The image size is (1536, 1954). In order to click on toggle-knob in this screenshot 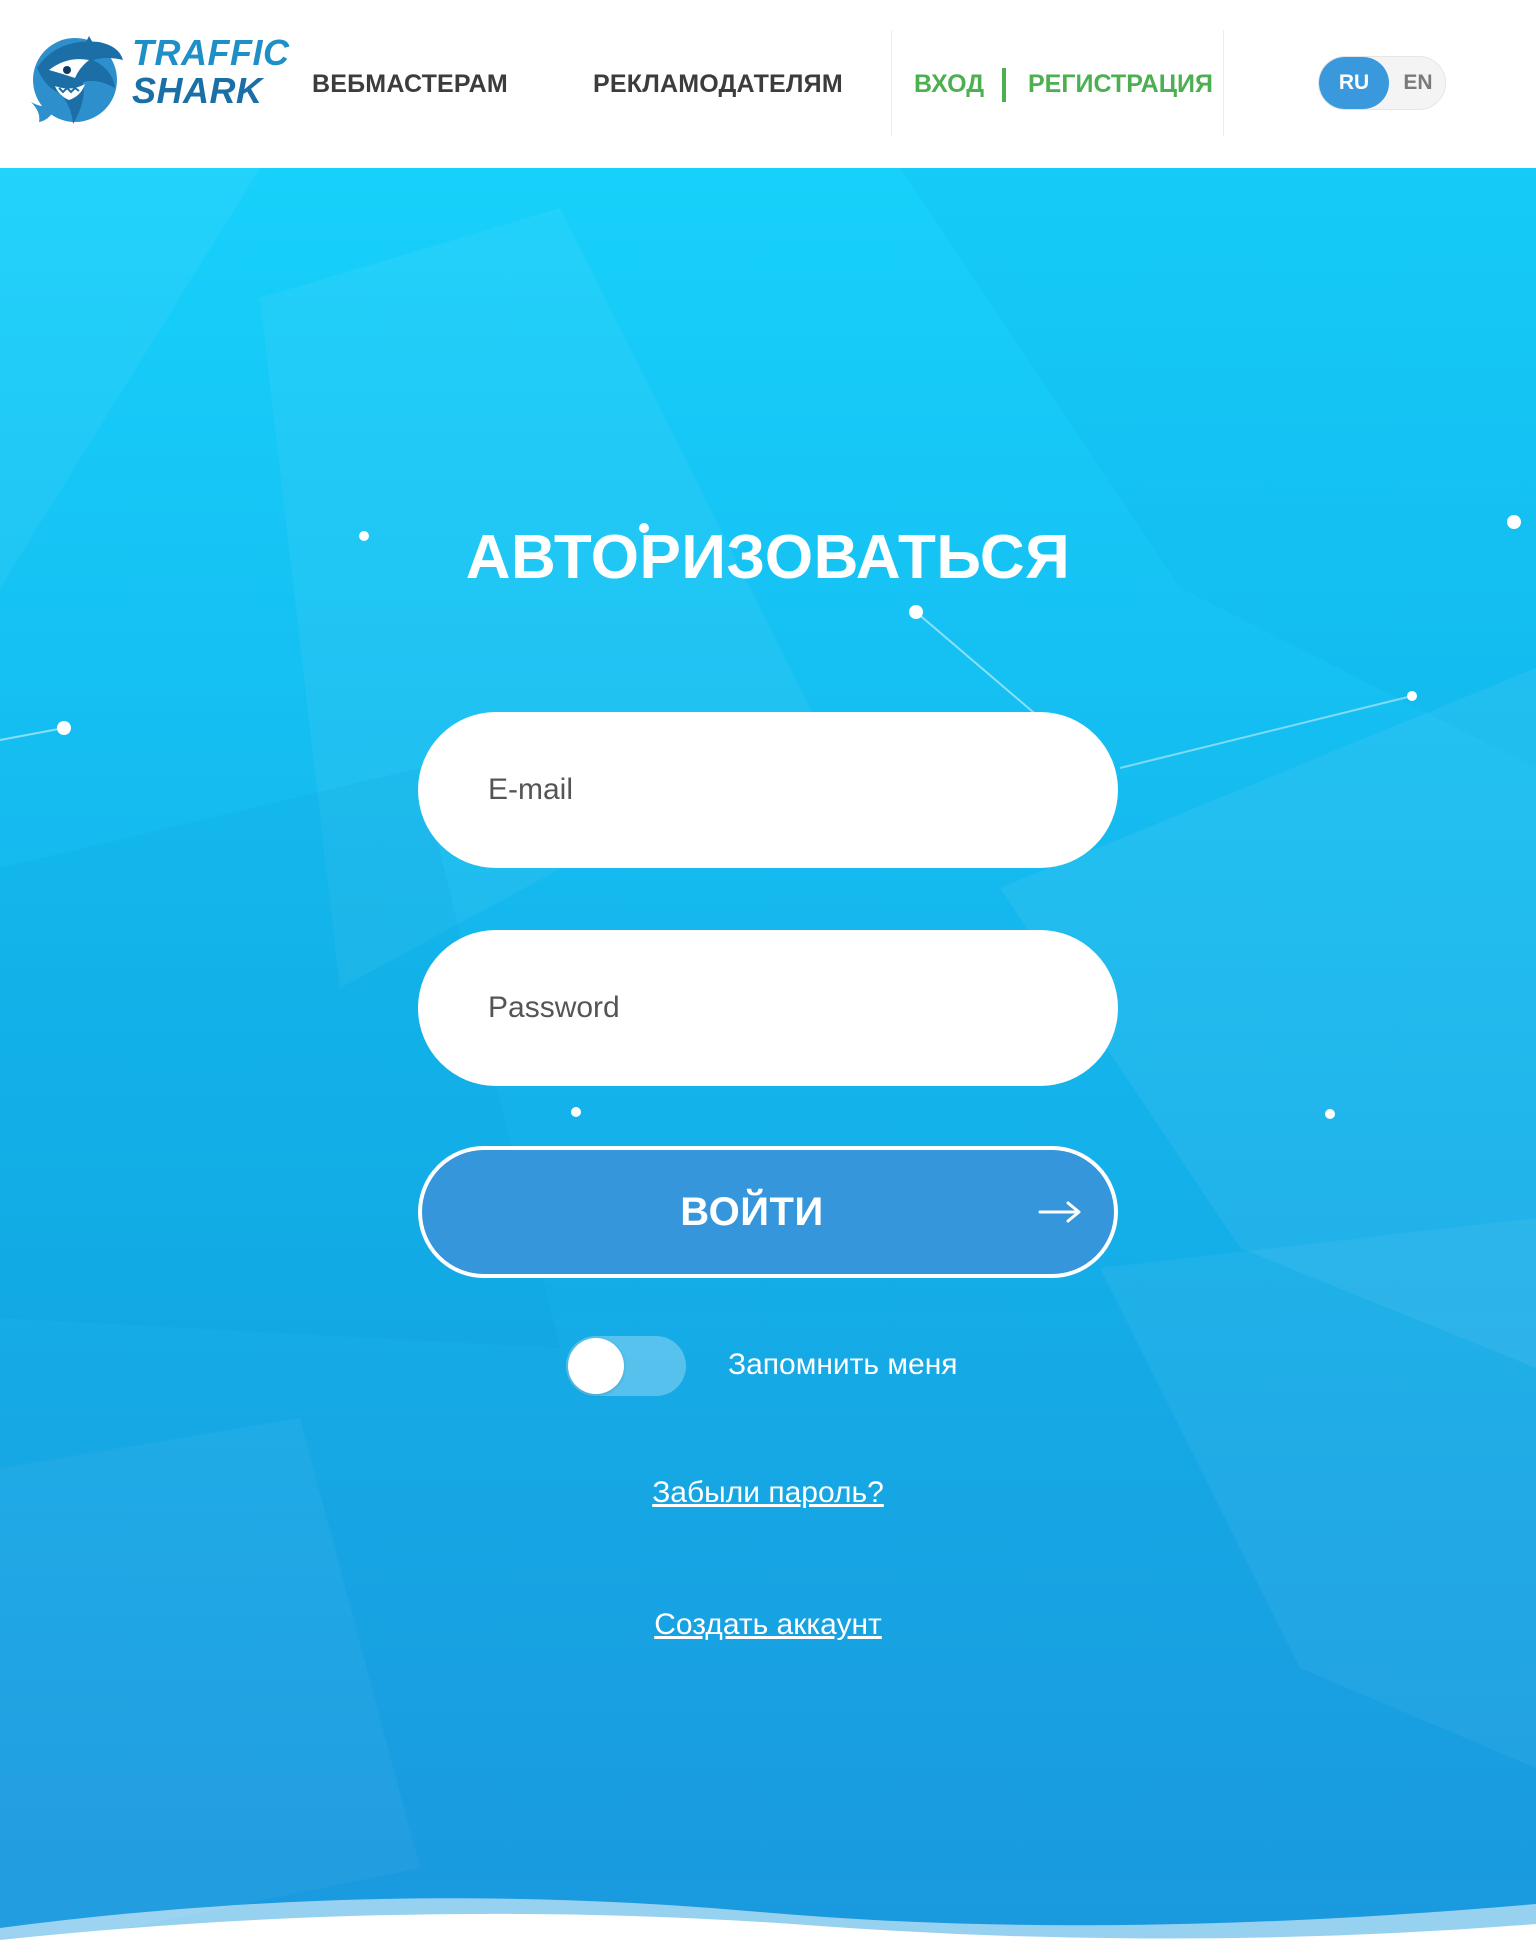, I will do `click(596, 1366)`.